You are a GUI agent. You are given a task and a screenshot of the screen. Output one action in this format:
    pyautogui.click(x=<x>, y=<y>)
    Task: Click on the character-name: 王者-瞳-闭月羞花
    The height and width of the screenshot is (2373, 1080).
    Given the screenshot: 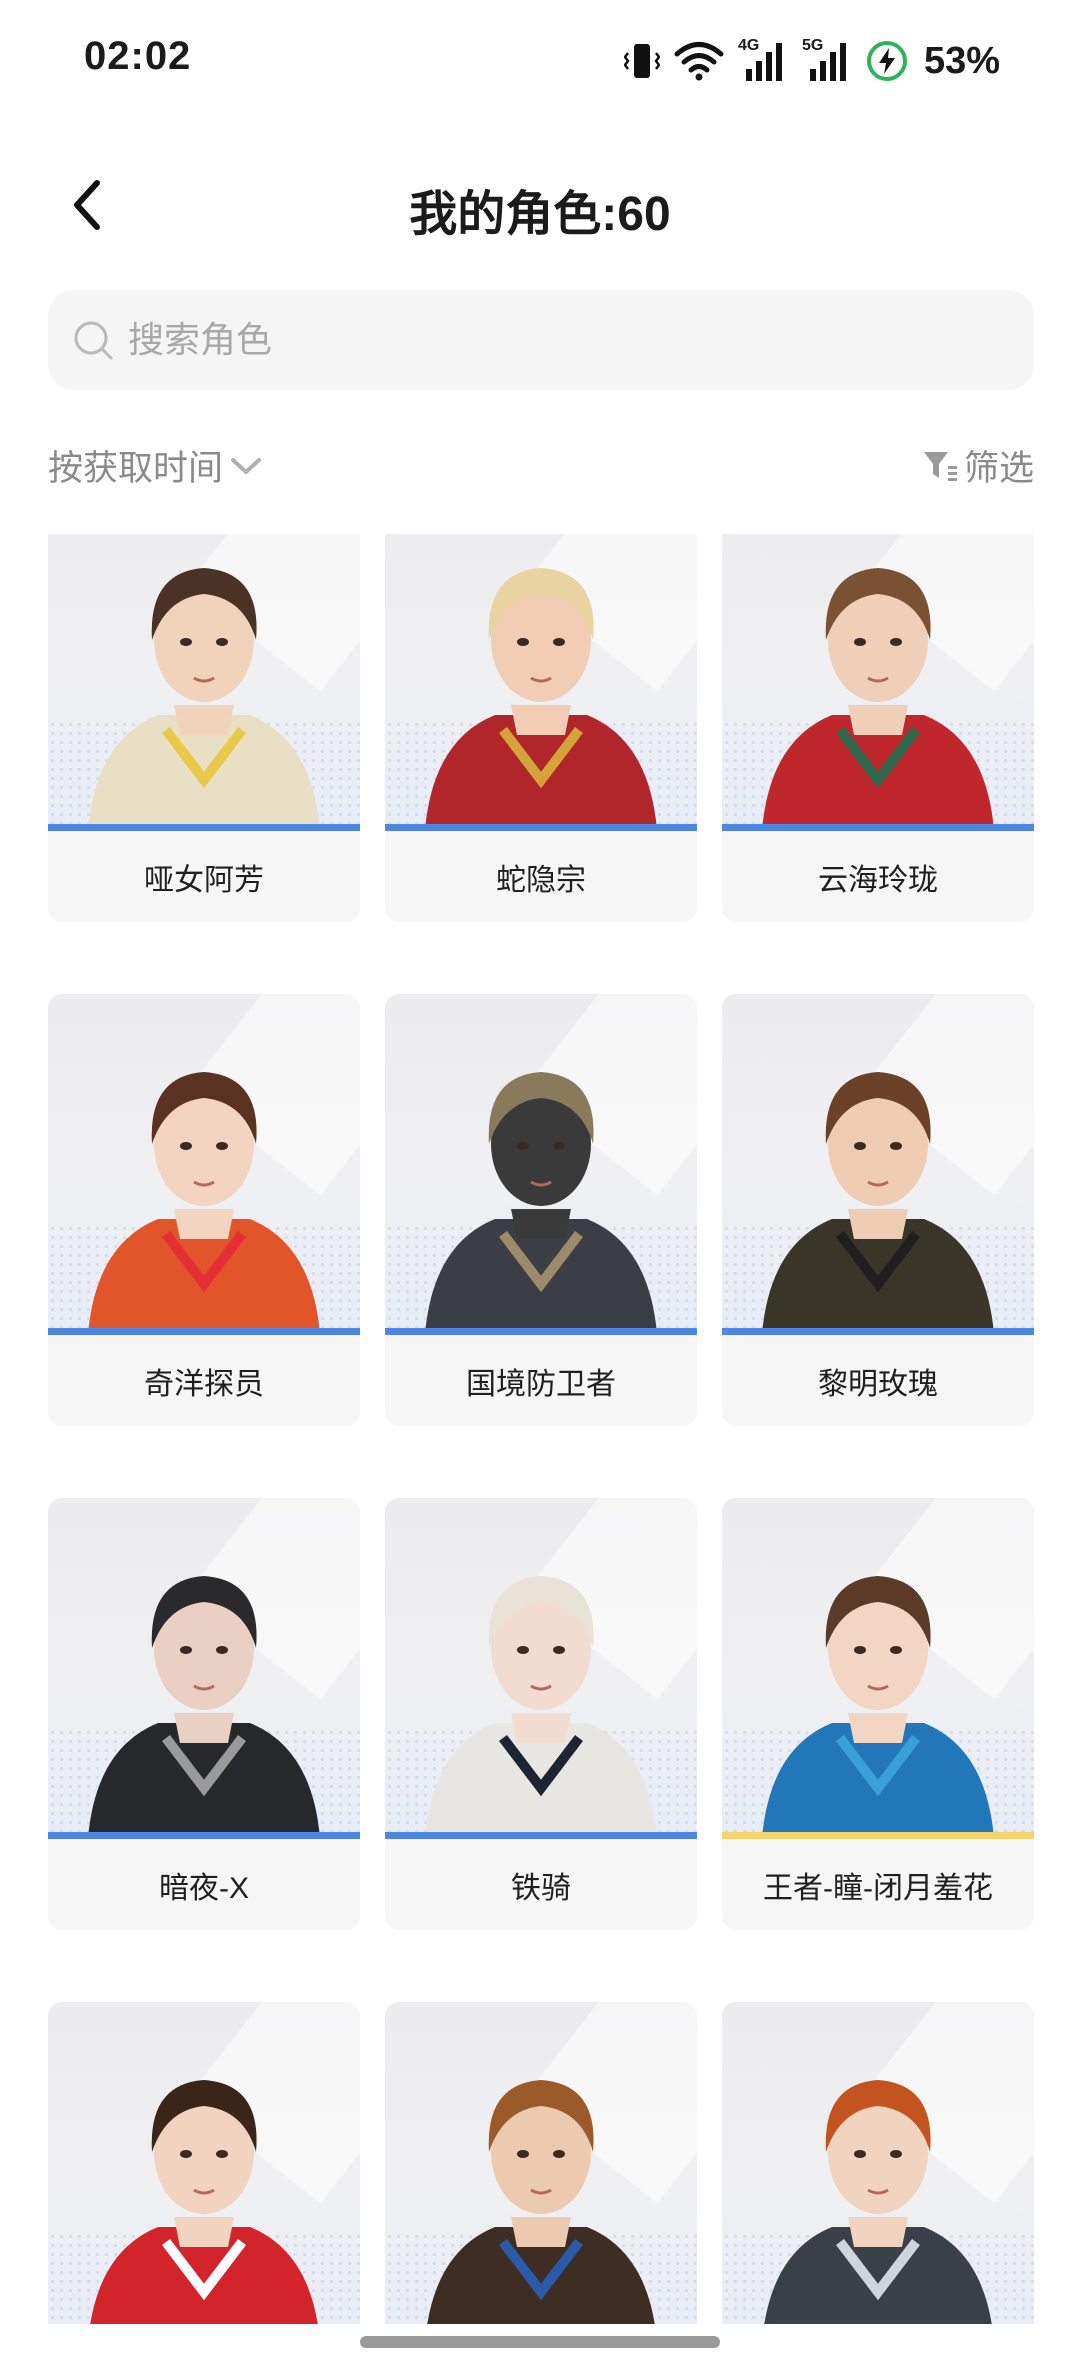 What is the action you would take?
    pyautogui.click(x=878, y=1888)
    